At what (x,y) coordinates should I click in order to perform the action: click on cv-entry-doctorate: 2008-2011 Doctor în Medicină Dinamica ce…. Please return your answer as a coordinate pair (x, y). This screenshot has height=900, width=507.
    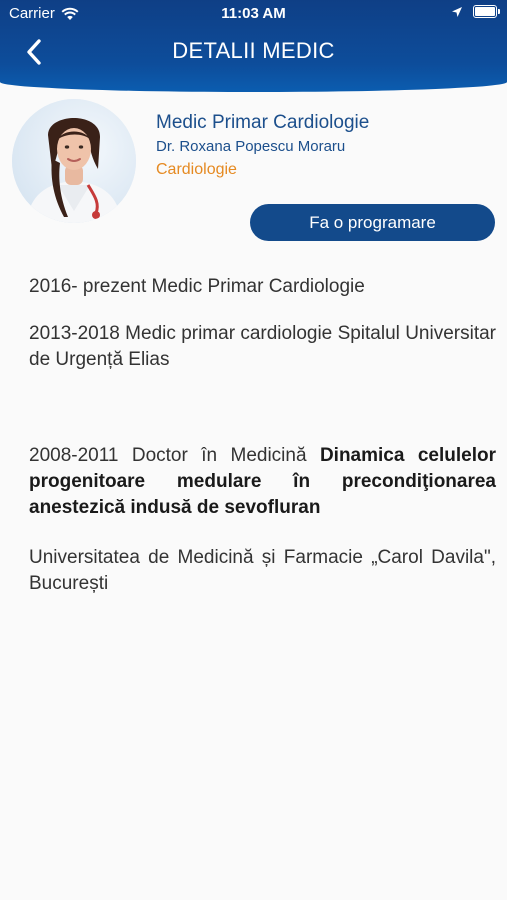
    Looking at the image, I should click on (262, 482).